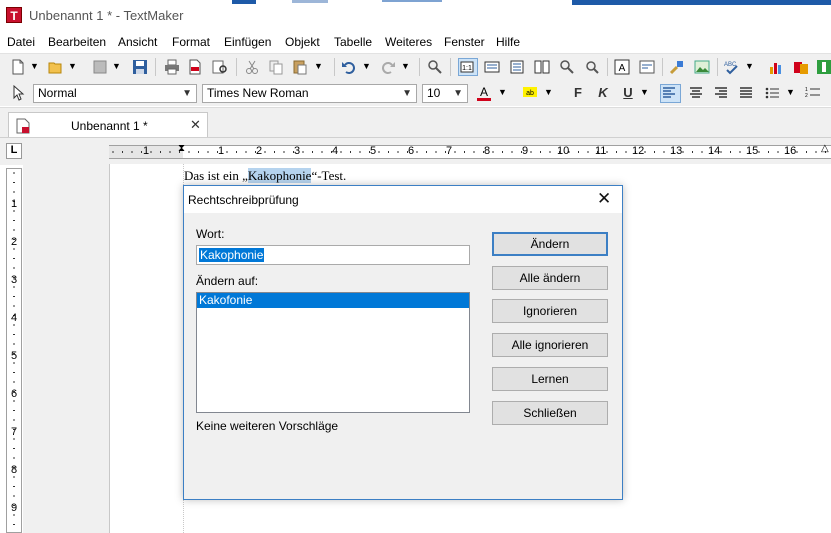 The height and width of the screenshot is (533, 831). I want to click on planmaker-icon, so click(823, 67).